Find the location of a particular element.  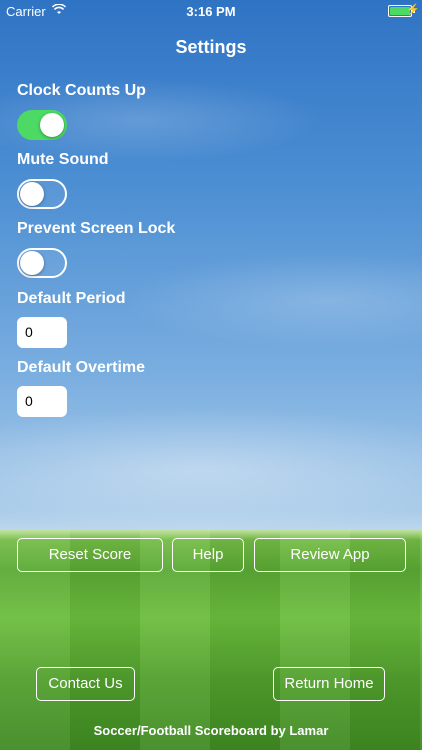

default-period-input: 0 is located at coordinates (42, 332).